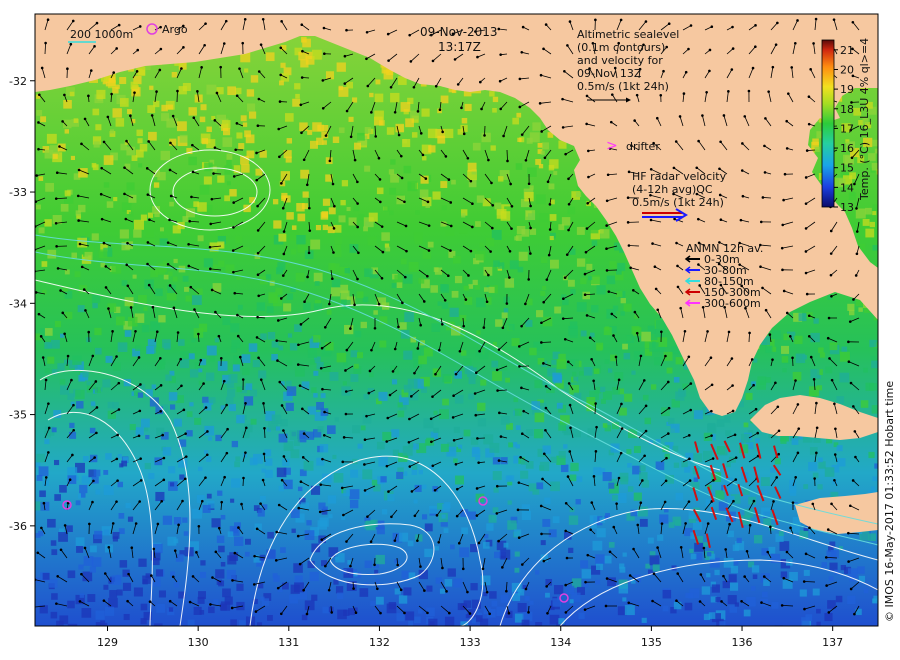 The height and width of the screenshot is (660, 900). What do you see at coordinates (459, 32) in the screenshot?
I see `map-date: 09-Nov-2013` at bounding box center [459, 32].